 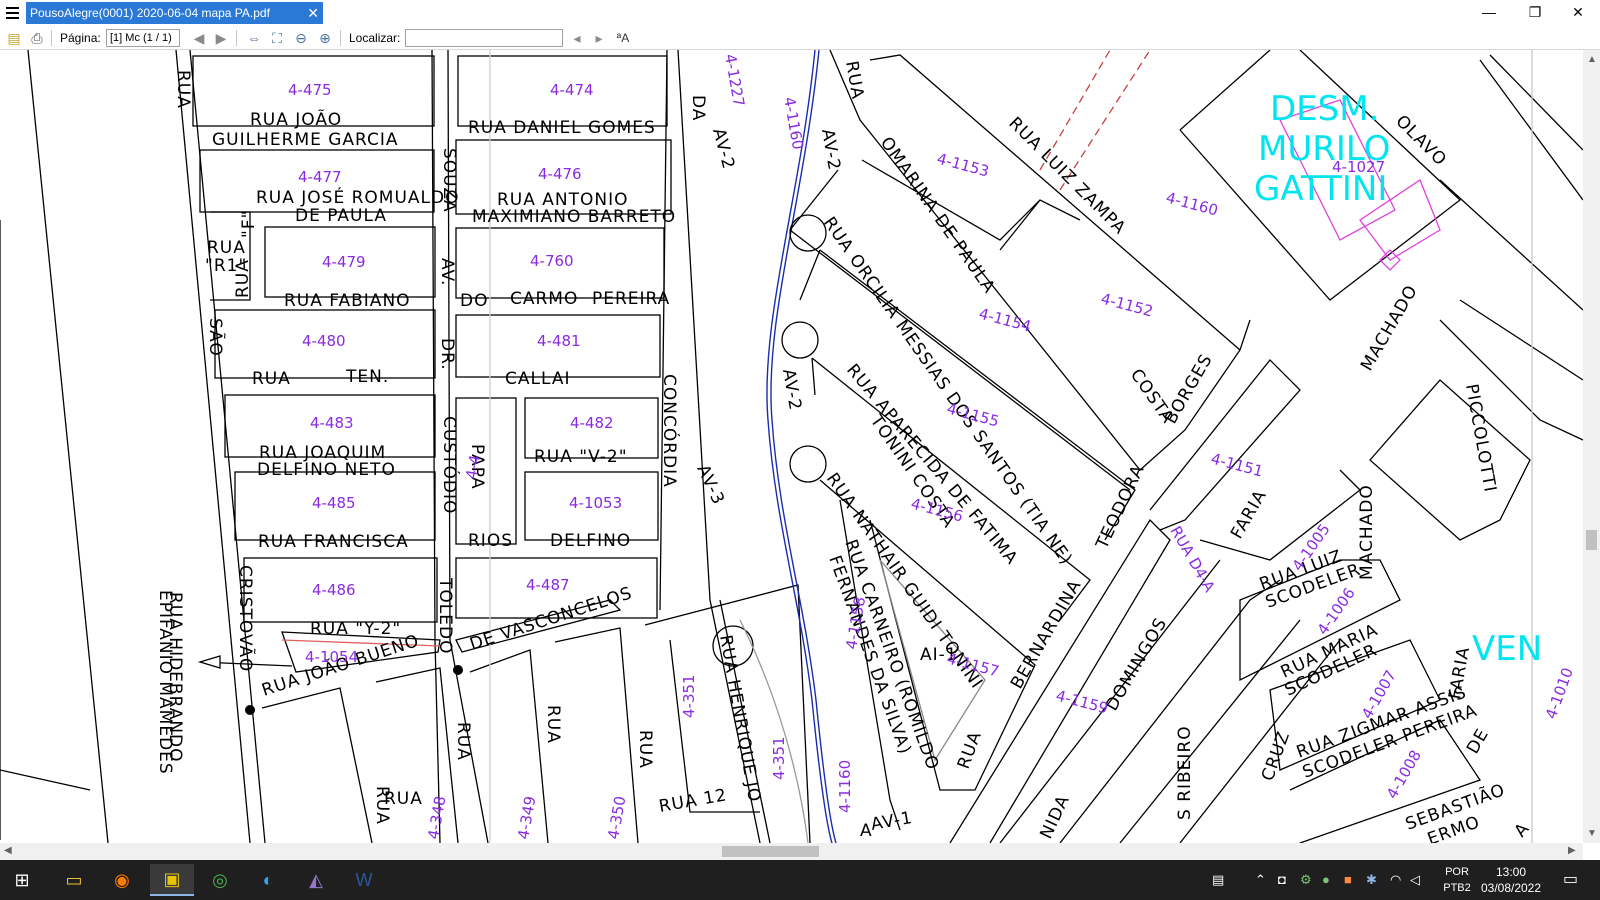 What do you see at coordinates (313, 13) in the screenshot?
I see `tab-close-icon: ✕` at bounding box center [313, 13].